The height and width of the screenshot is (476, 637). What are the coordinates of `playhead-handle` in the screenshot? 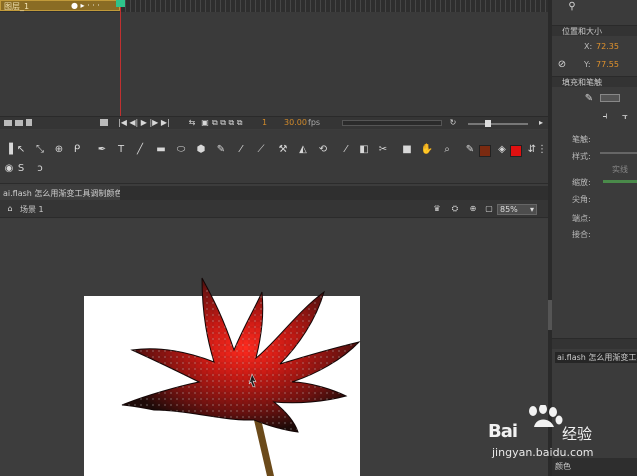 It's located at (120, 3).